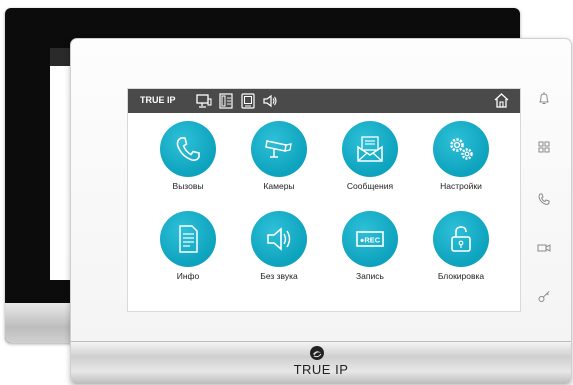  Describe the element at coordinates (370, 276) in the screenshot. I see `app-label: Запись` at that location.